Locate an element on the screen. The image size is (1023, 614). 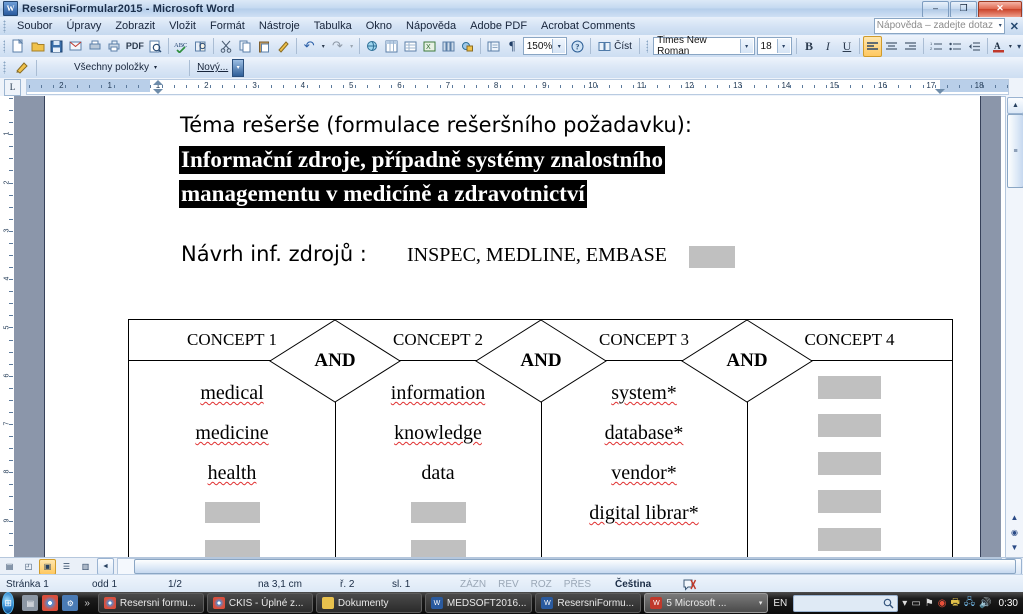
outline-view-icon: ☰ is located at coordinates (66, 567).